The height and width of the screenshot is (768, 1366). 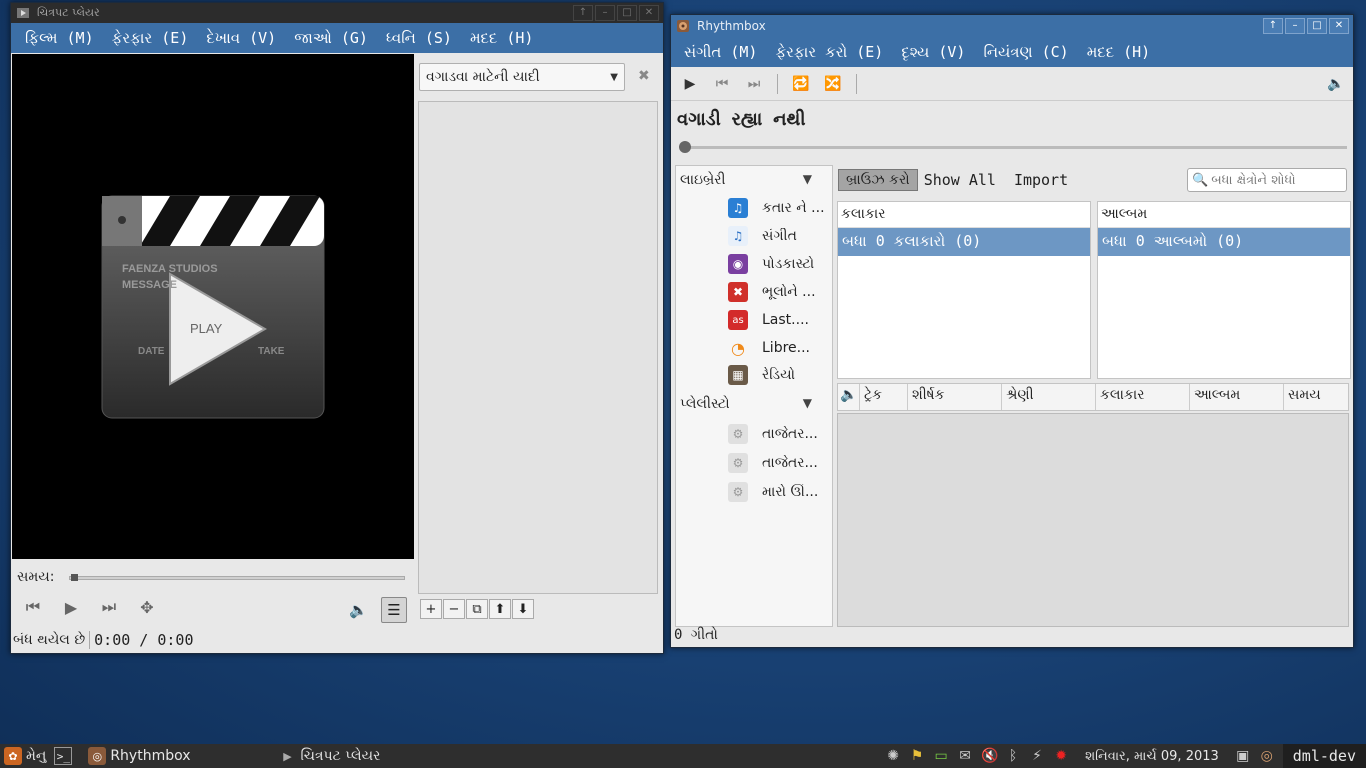 I want to click on menu-music: સંગીત (M), so click(x=720, y=52).